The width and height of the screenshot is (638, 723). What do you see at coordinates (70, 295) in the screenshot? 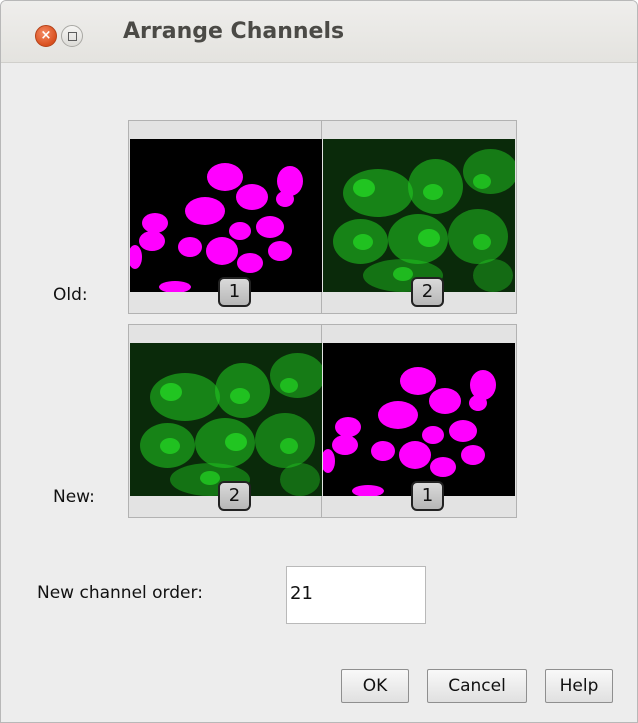
I see `old-row-label: Old:` at bounding box center [70, 295].